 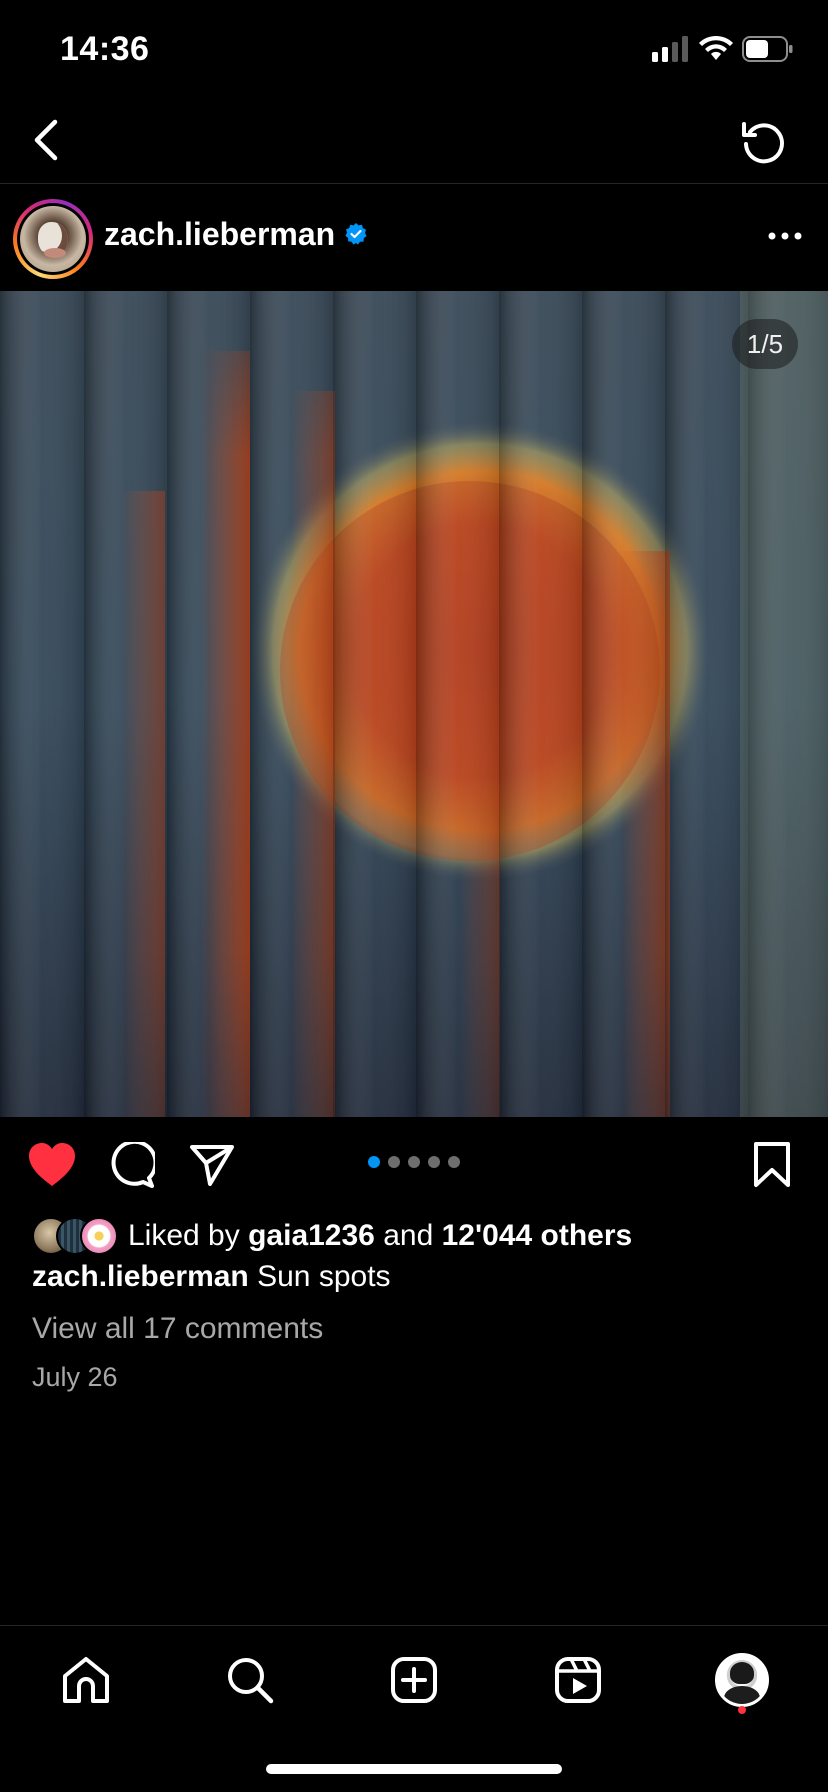 I want to click on tab-profile, so click(x=742, y=1680).